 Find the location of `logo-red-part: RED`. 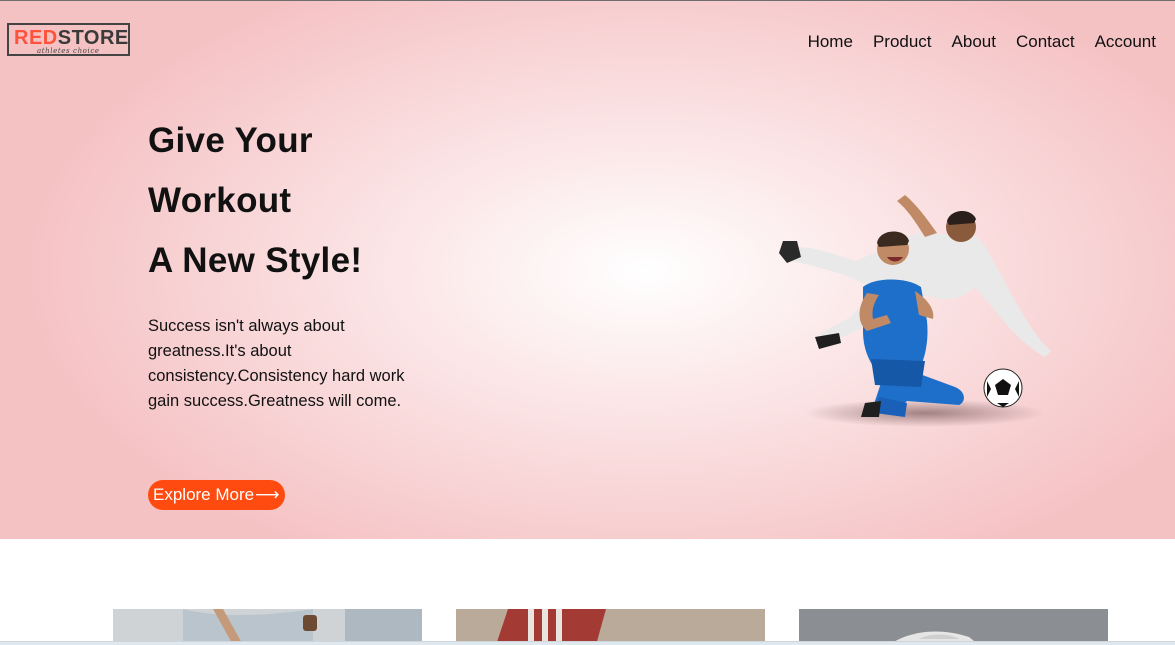

logo-red-part: RED is located at coordinates (36, 38).